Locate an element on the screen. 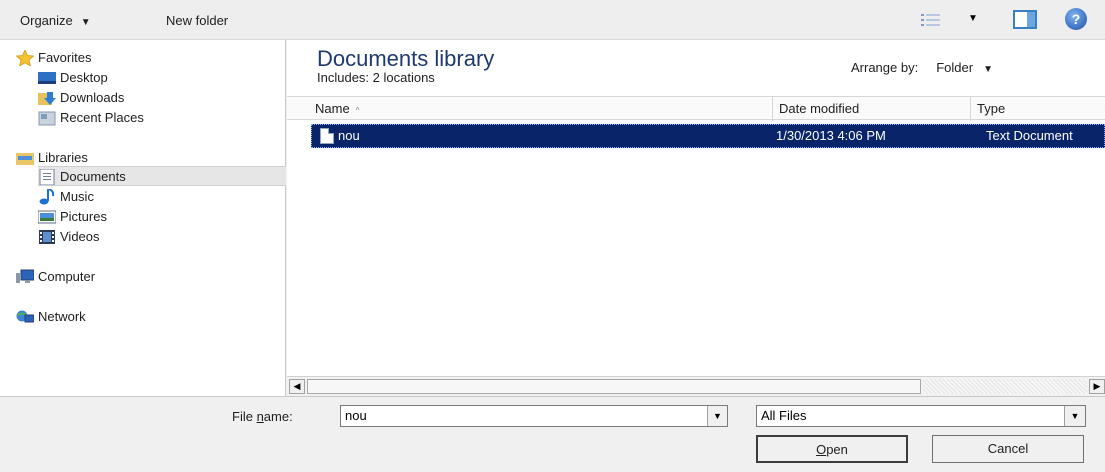 This screenshot has height=472, width=1105. nav-libraries: Libraries is located at coordinates (52, 158).